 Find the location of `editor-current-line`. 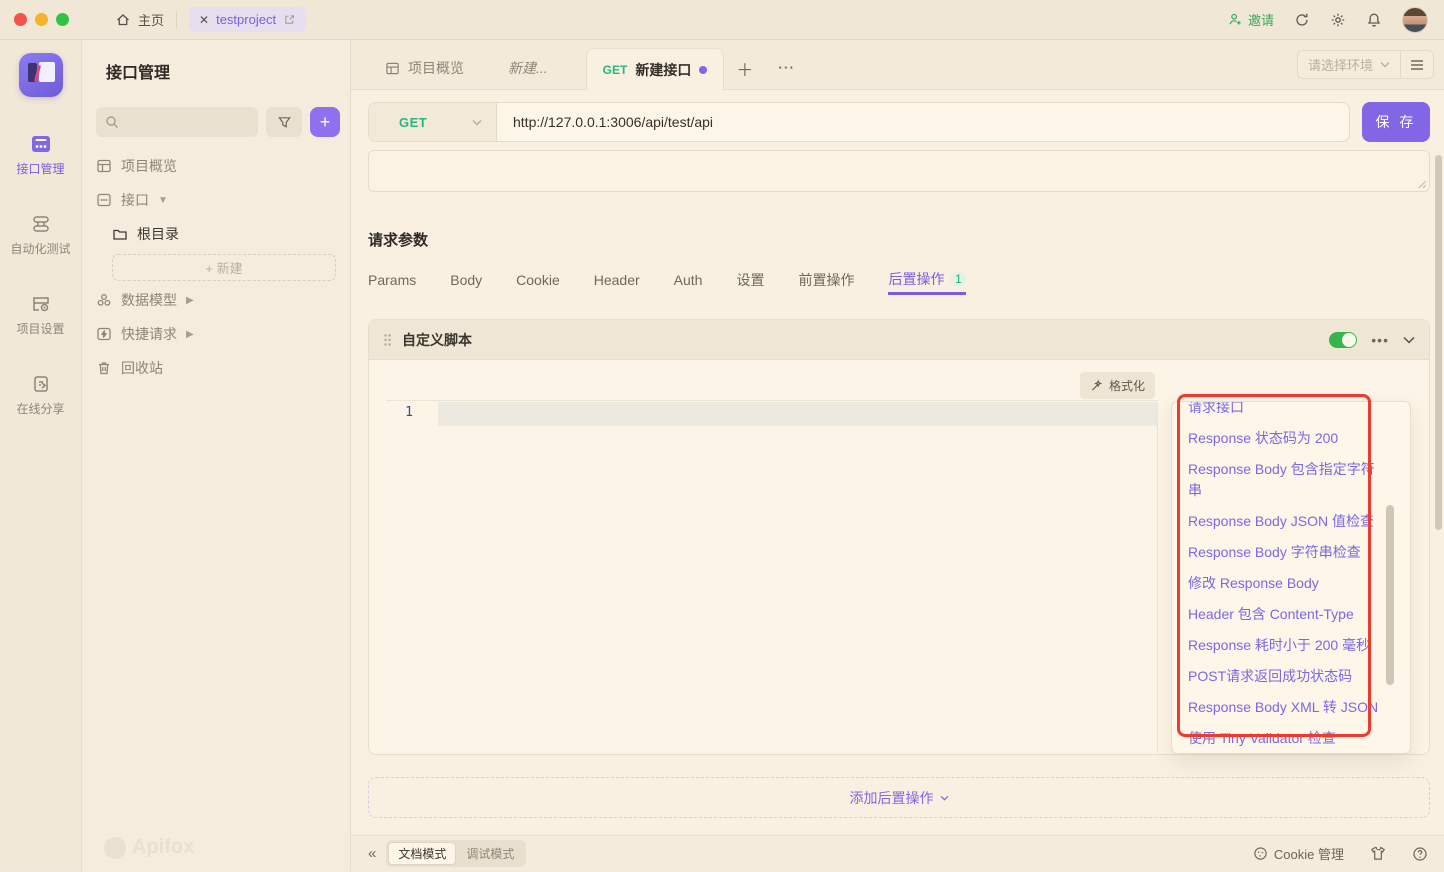

editor-current-line is located at coordinates (797, 414).